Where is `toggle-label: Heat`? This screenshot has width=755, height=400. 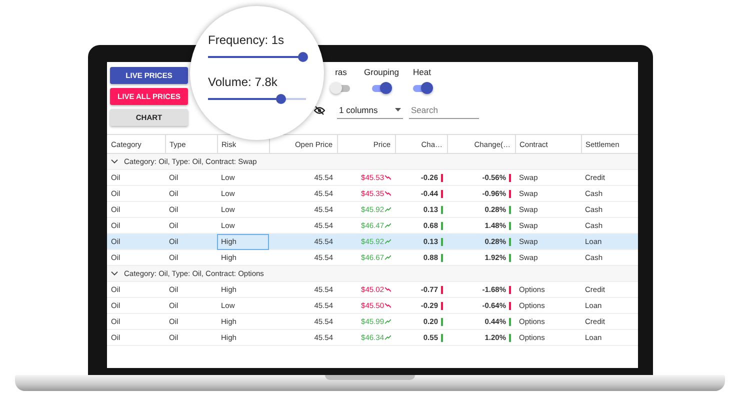
toggle-label: Heat is located at coordinates (421, 72).